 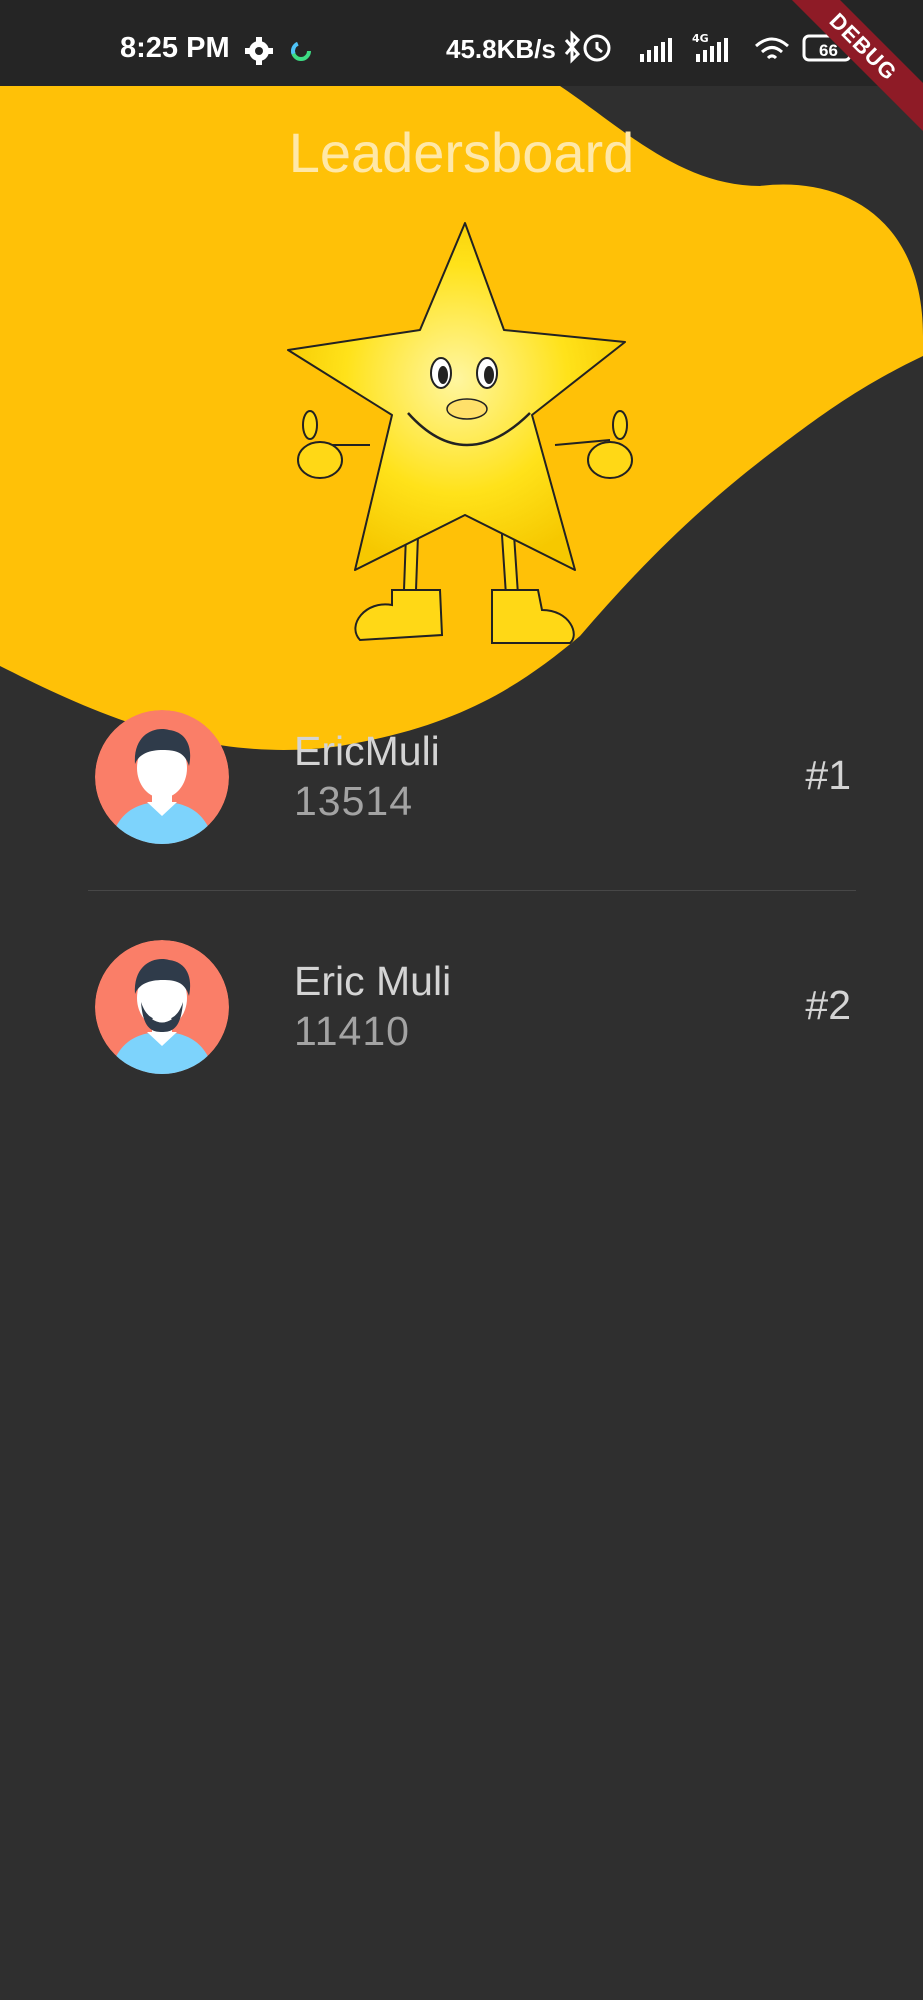 What do you see at coordinates (828, 775) in the screenshot?
I see `leader-rank: #1` at bounding box center [828, 775].